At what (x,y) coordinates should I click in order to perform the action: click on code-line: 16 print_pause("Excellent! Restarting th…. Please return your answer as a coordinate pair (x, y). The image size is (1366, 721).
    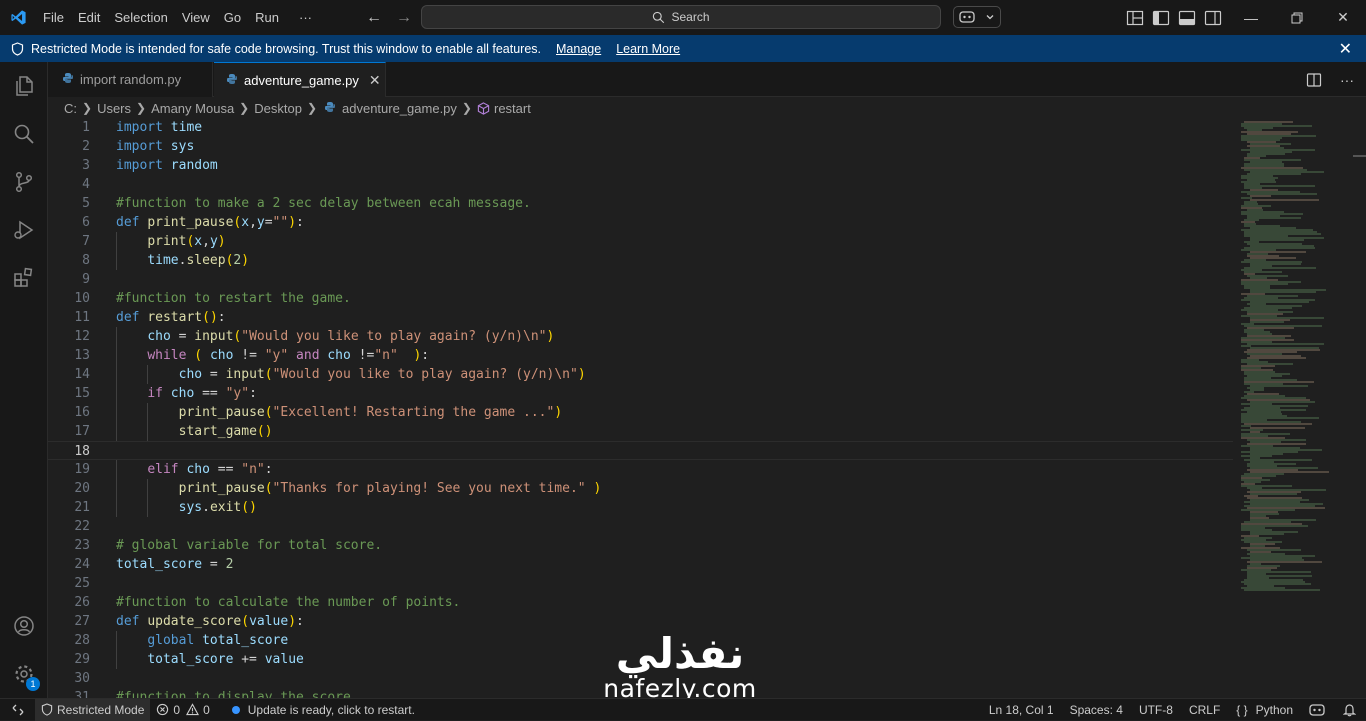
    Looking at the image, I should click on (640, 412).